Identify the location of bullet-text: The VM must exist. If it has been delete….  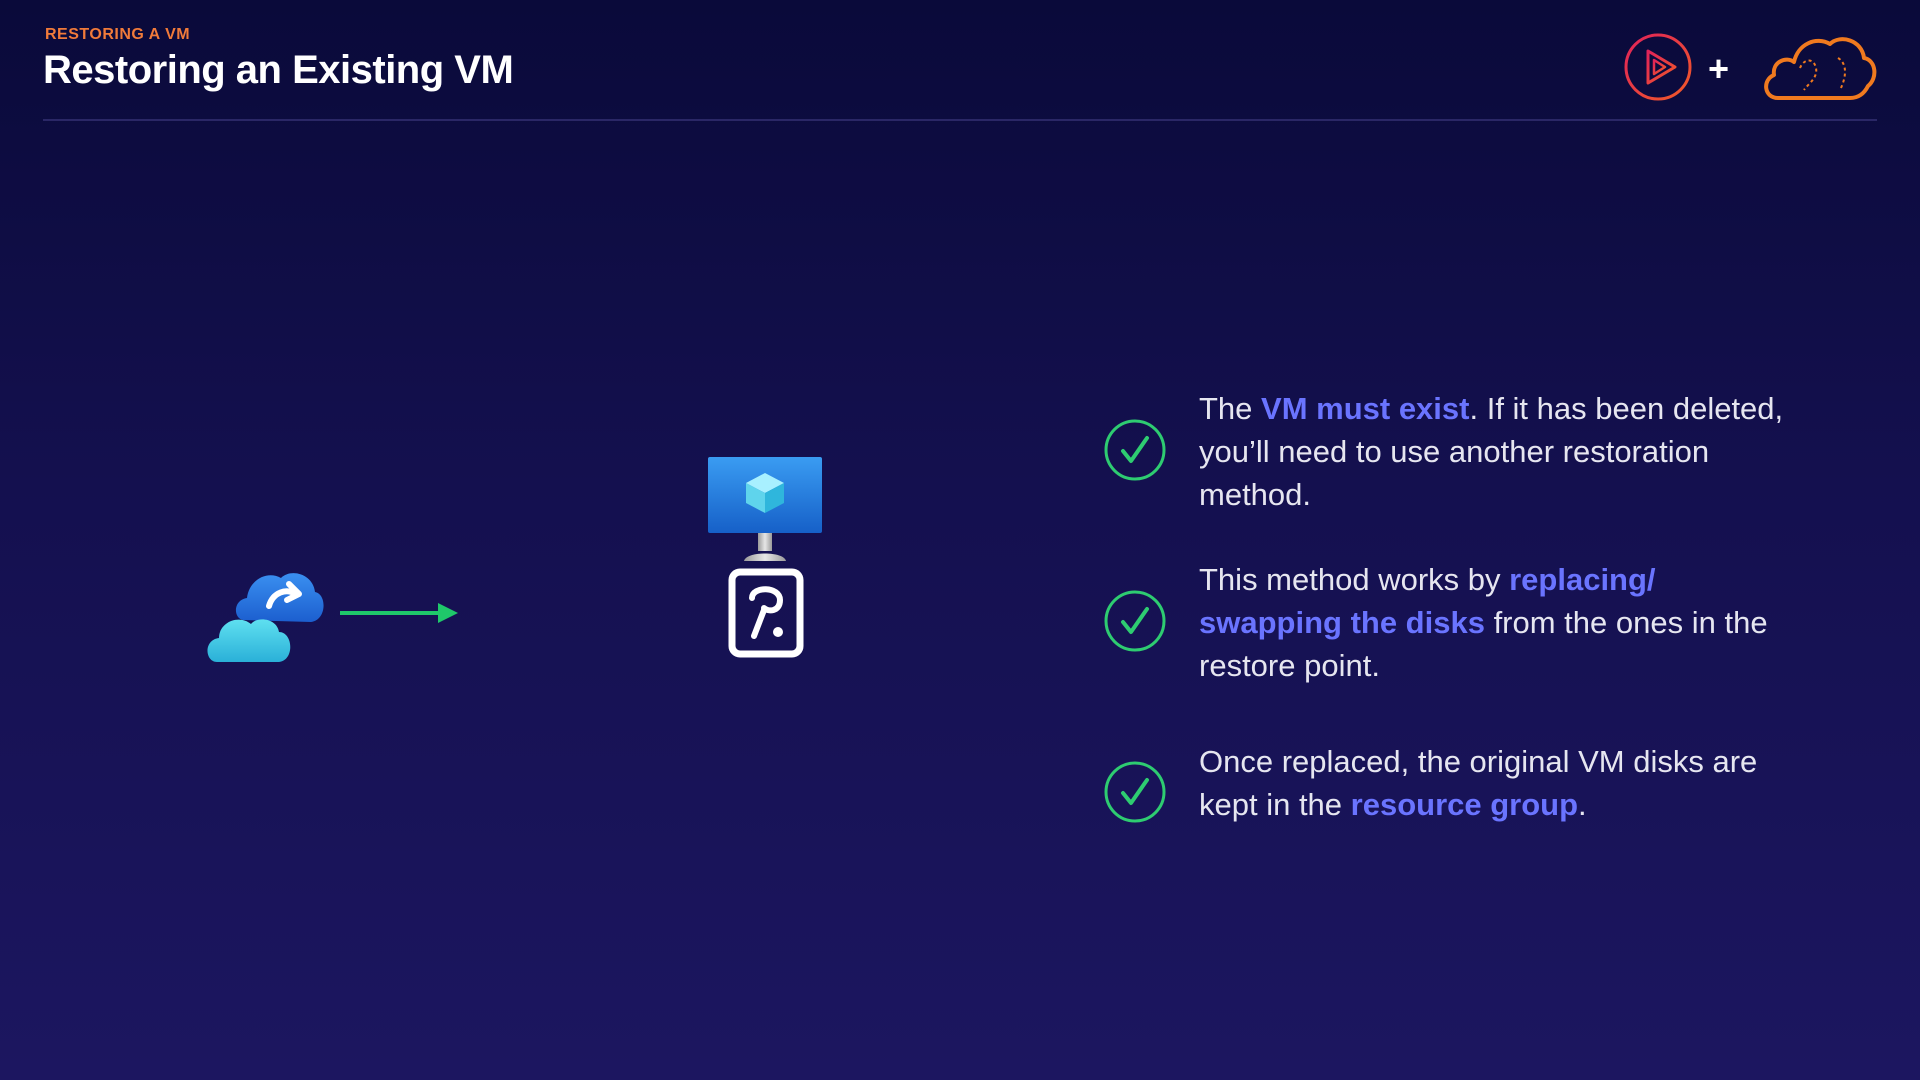
(1499, 451).